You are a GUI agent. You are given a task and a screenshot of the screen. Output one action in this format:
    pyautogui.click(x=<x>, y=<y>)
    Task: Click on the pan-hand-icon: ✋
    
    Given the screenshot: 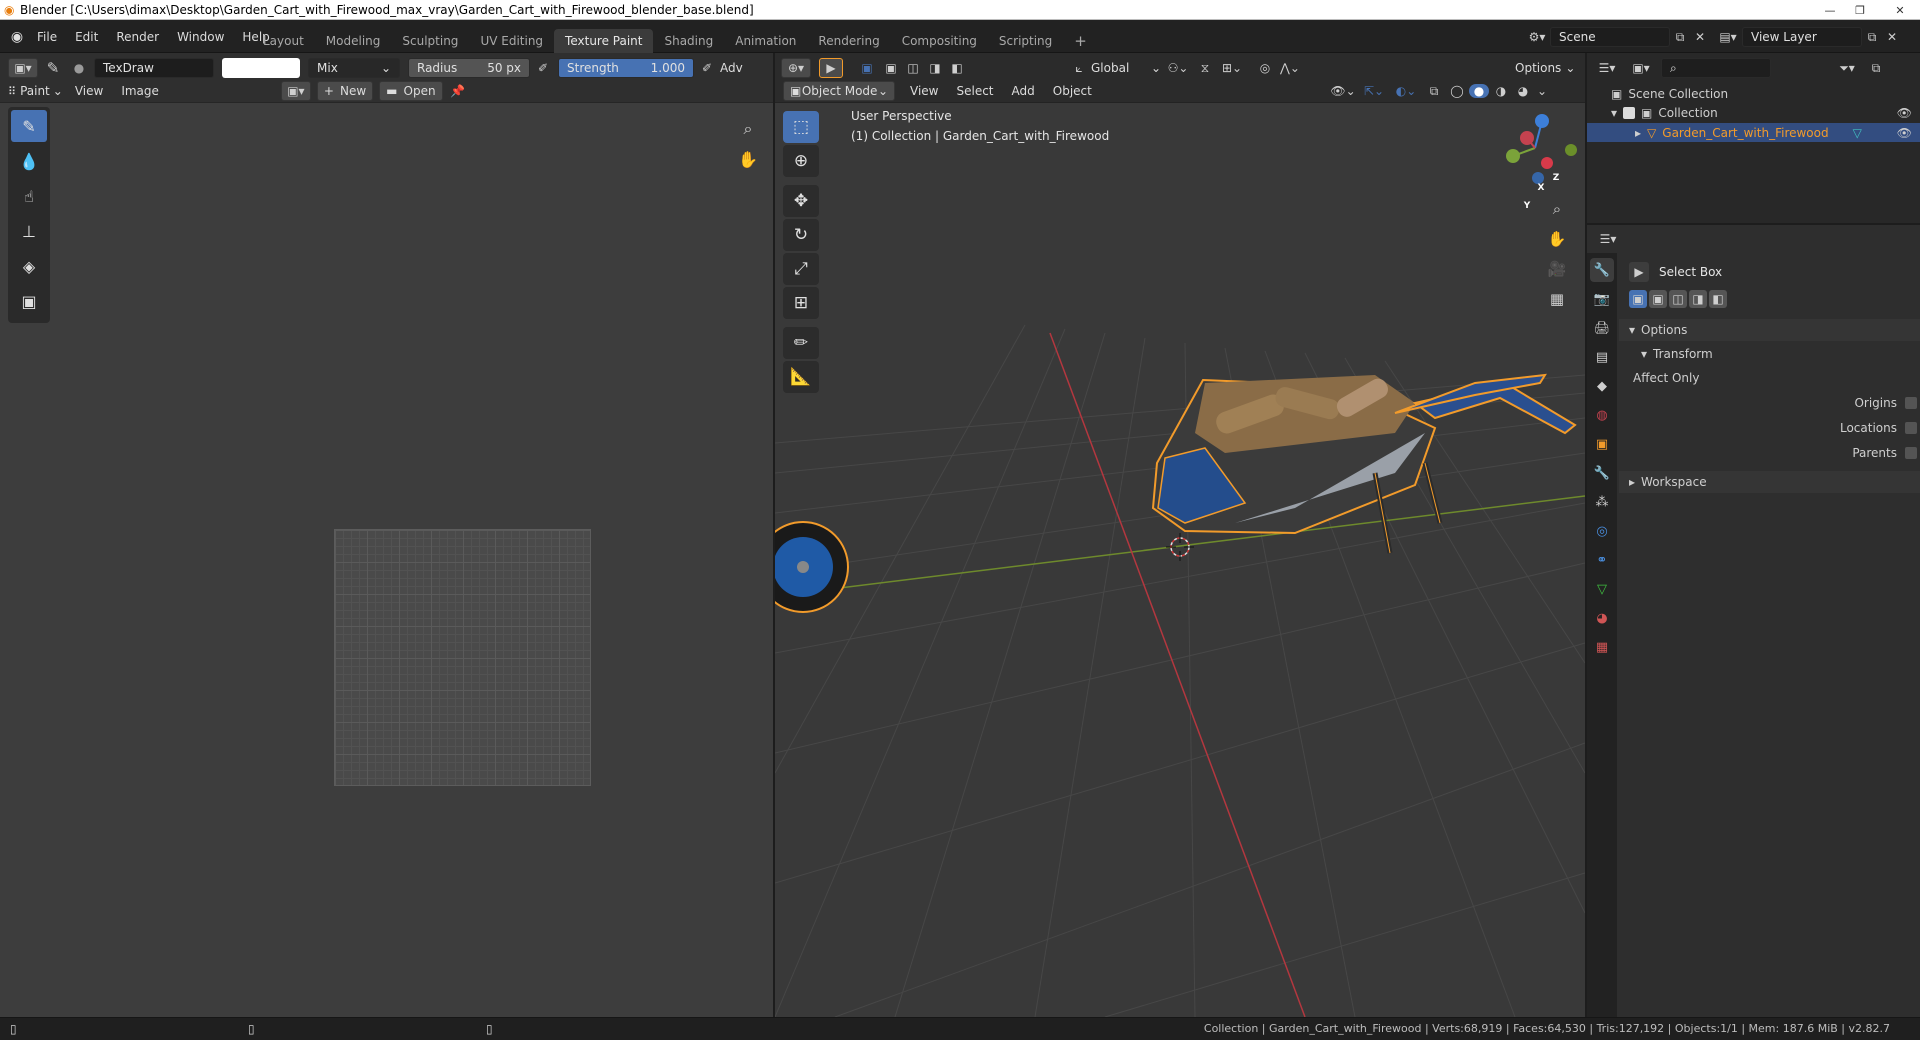 What is the action you would take?
    pyautogui.click(x=748, y=159)
    